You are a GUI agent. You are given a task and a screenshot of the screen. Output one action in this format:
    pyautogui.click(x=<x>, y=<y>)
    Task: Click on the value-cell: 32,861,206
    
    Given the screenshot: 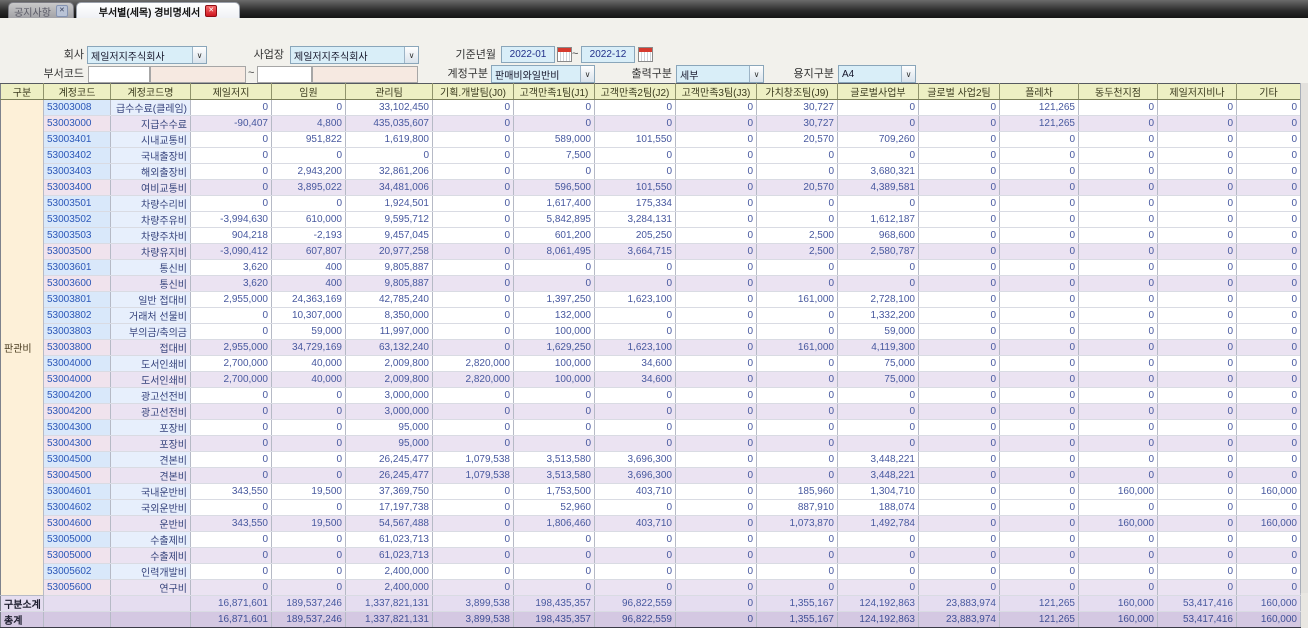 What is the action you would take?
    pyautogui.click(x=389, y=171)
    